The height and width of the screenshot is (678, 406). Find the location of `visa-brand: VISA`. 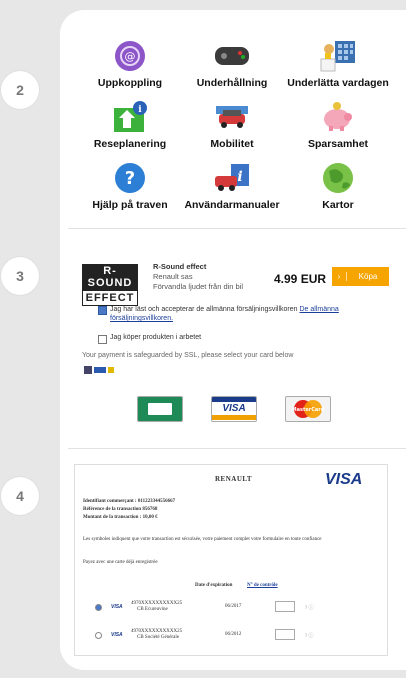

visa-brand: VISA is located at coordinates (344, 479).